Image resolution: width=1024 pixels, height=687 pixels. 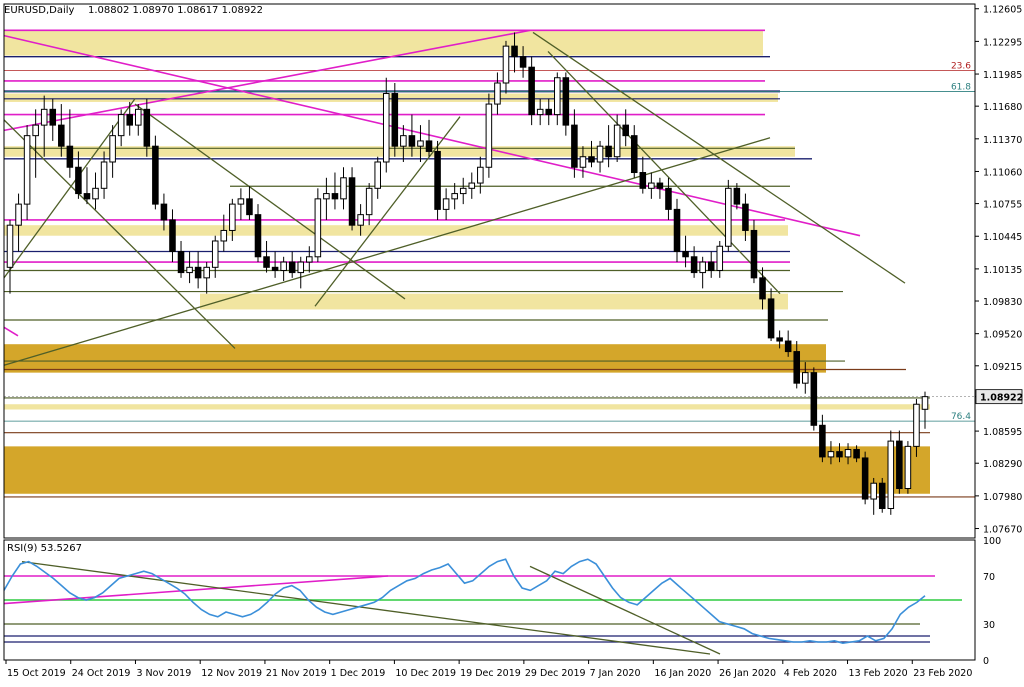 I want to click on ohlc-readout: 1.08802 1.08970 1.08617 1.08922, so click(x=175, y=10).